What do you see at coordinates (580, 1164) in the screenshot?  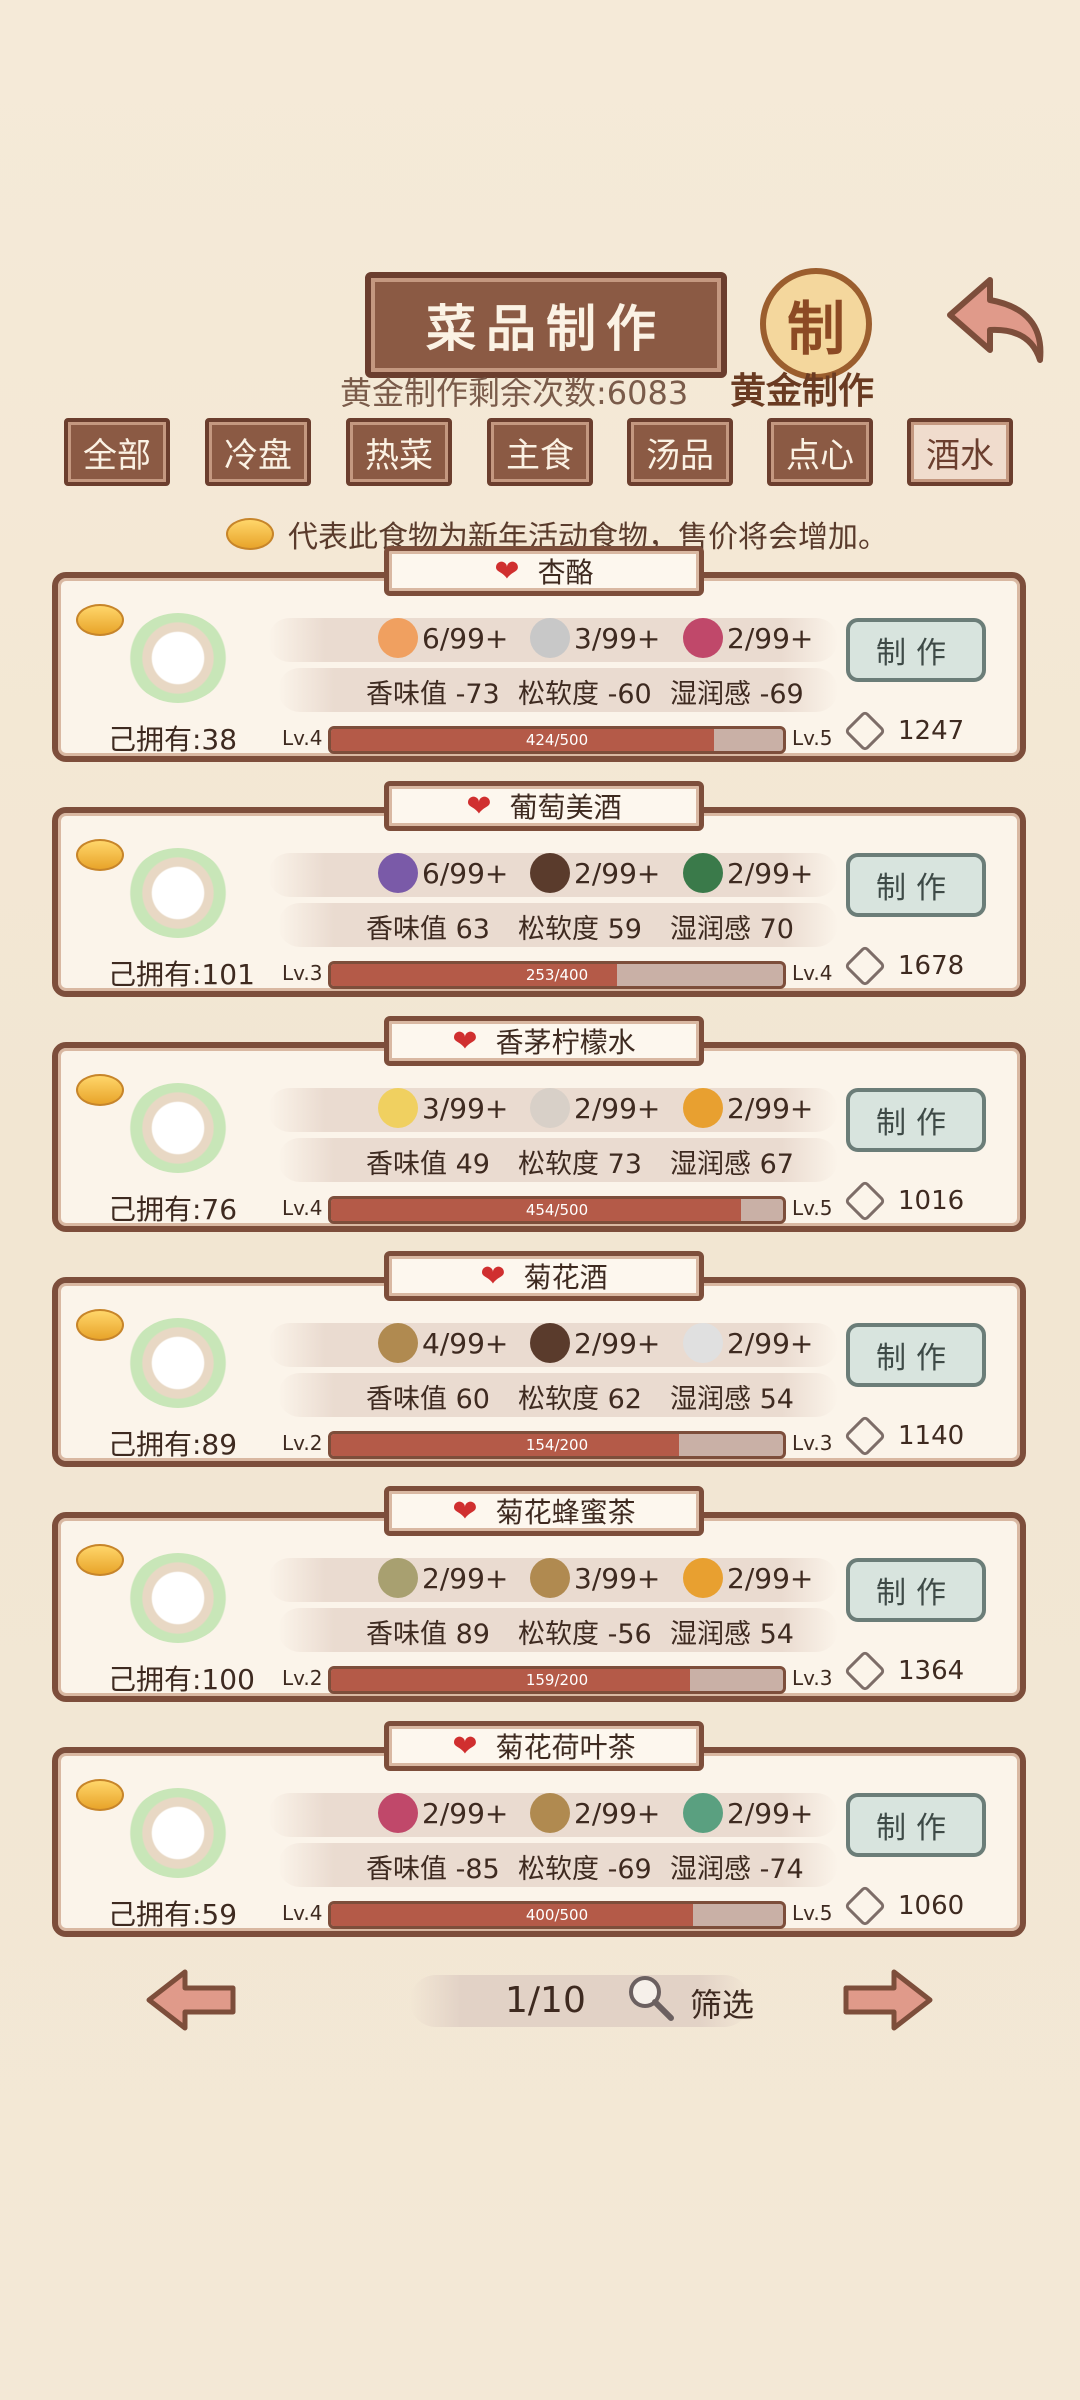 I see `stat-value: 松软度 73` at bounding box center [580, 1164].